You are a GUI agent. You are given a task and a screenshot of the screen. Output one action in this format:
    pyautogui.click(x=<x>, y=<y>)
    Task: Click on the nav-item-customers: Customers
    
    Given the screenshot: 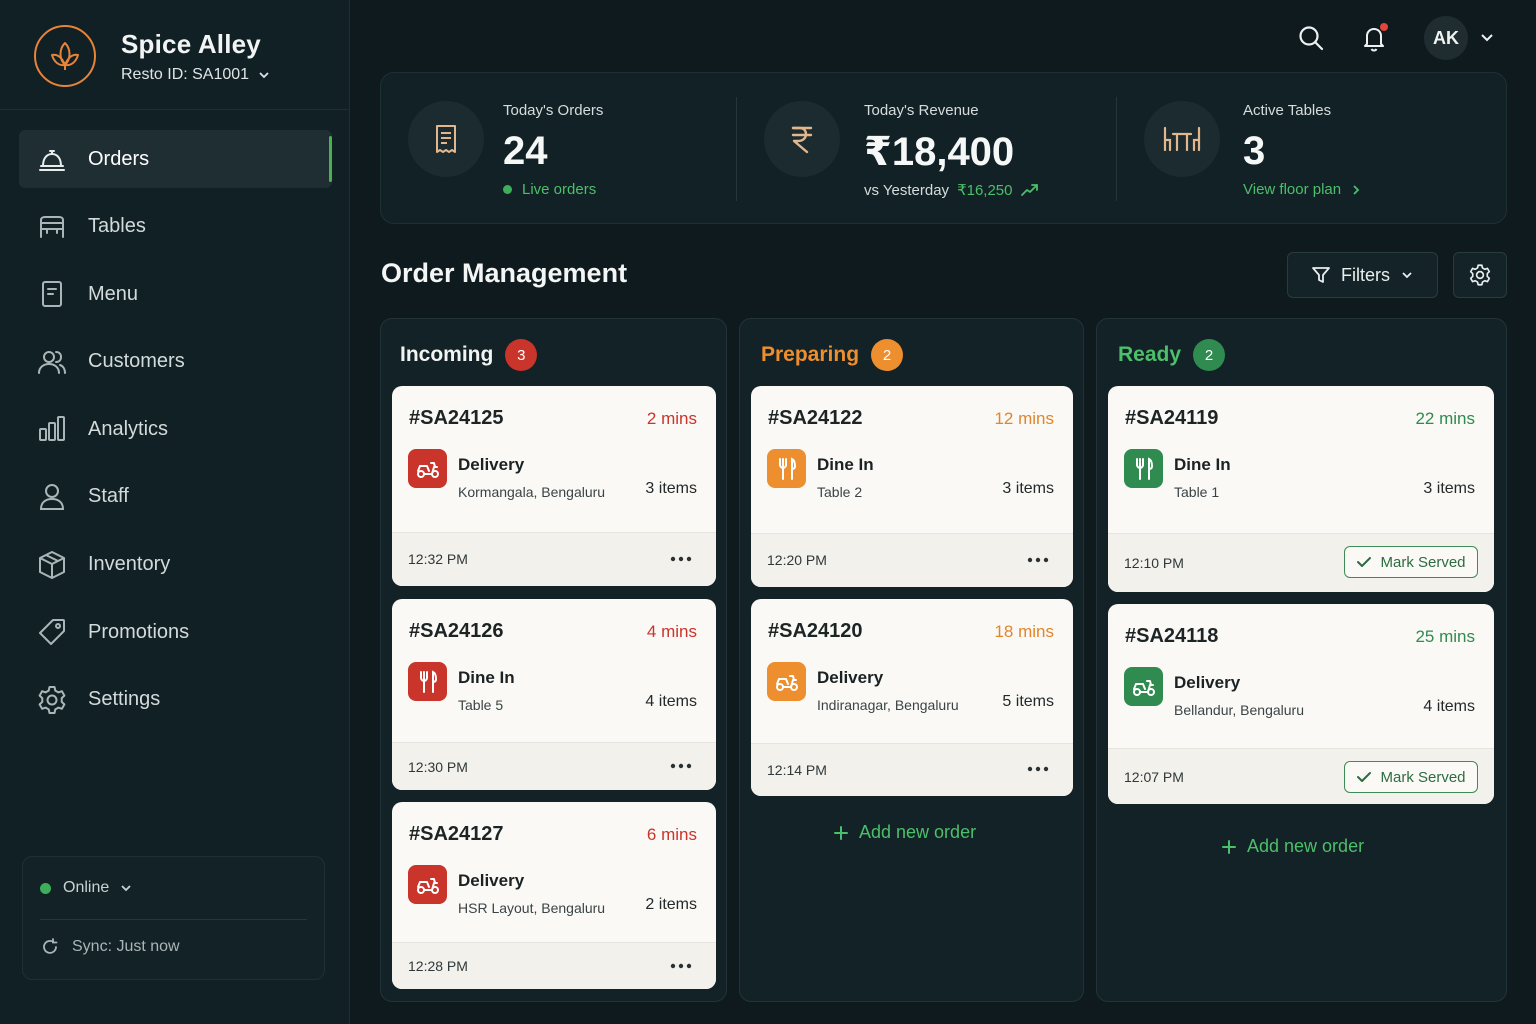 What is the action you would take?
    pyautogui.click(x=175, y=362)
    